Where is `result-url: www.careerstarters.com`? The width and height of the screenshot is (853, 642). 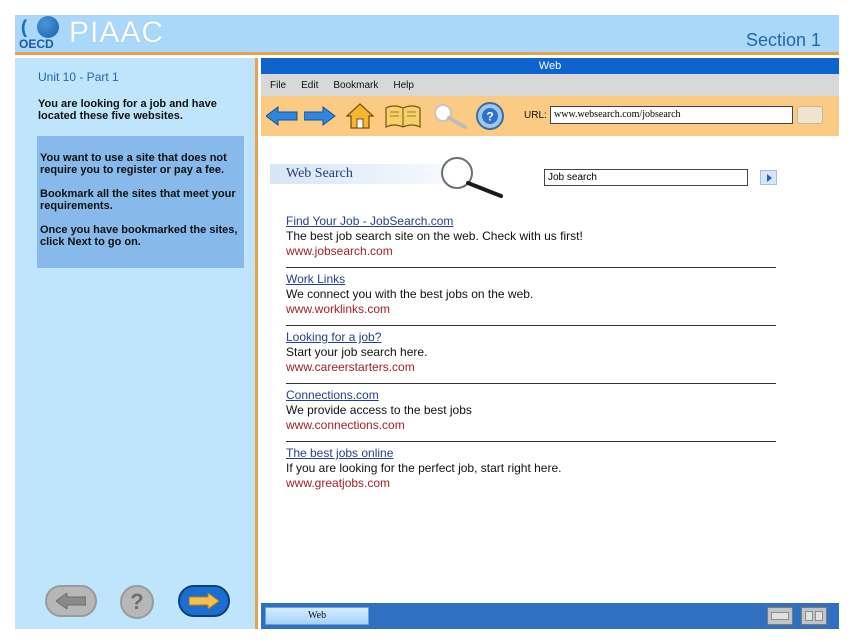 result-url: www.careerstarters.com is located at coordinates (350, 367).